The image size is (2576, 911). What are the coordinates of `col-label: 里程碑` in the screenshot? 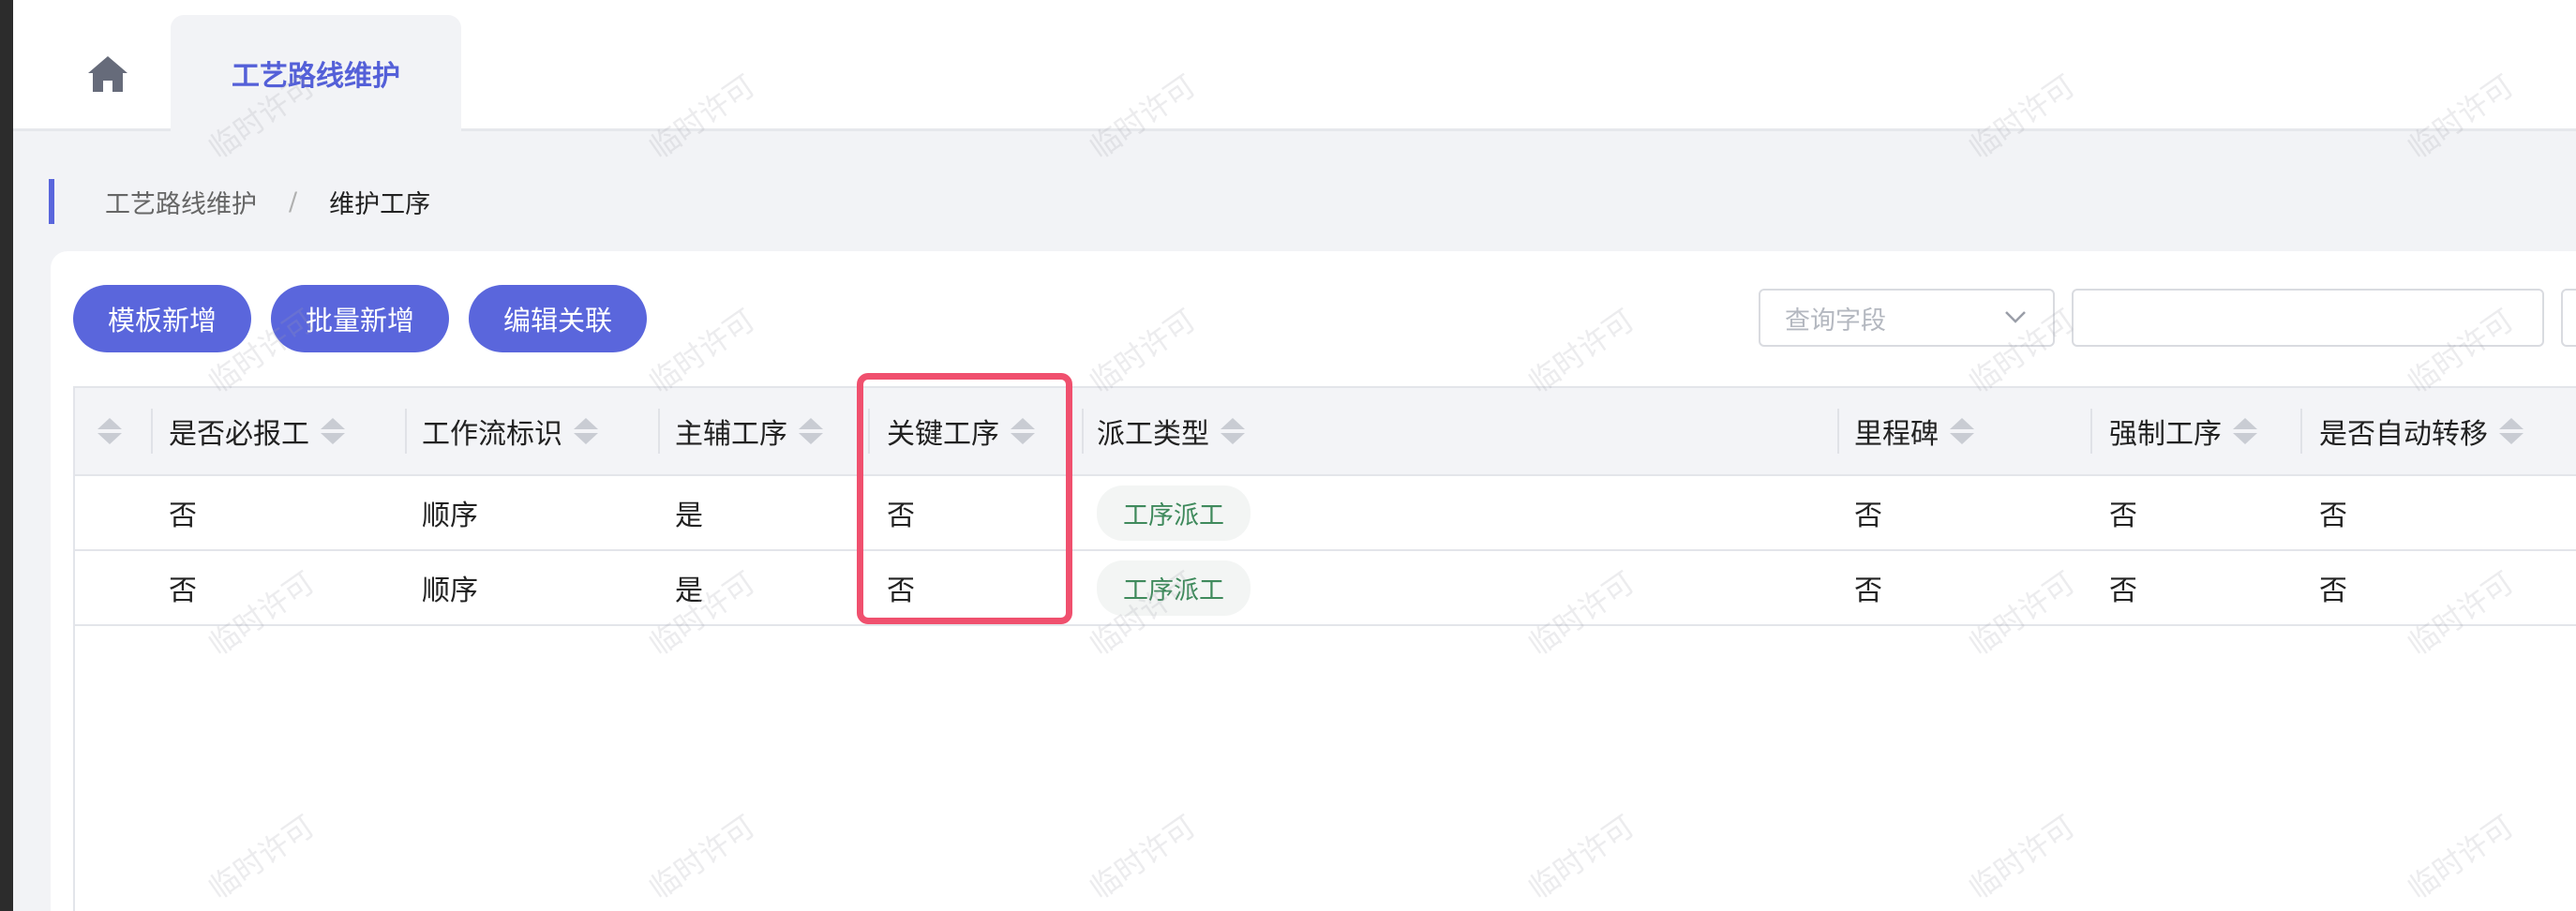 It's located at (1897, 434).